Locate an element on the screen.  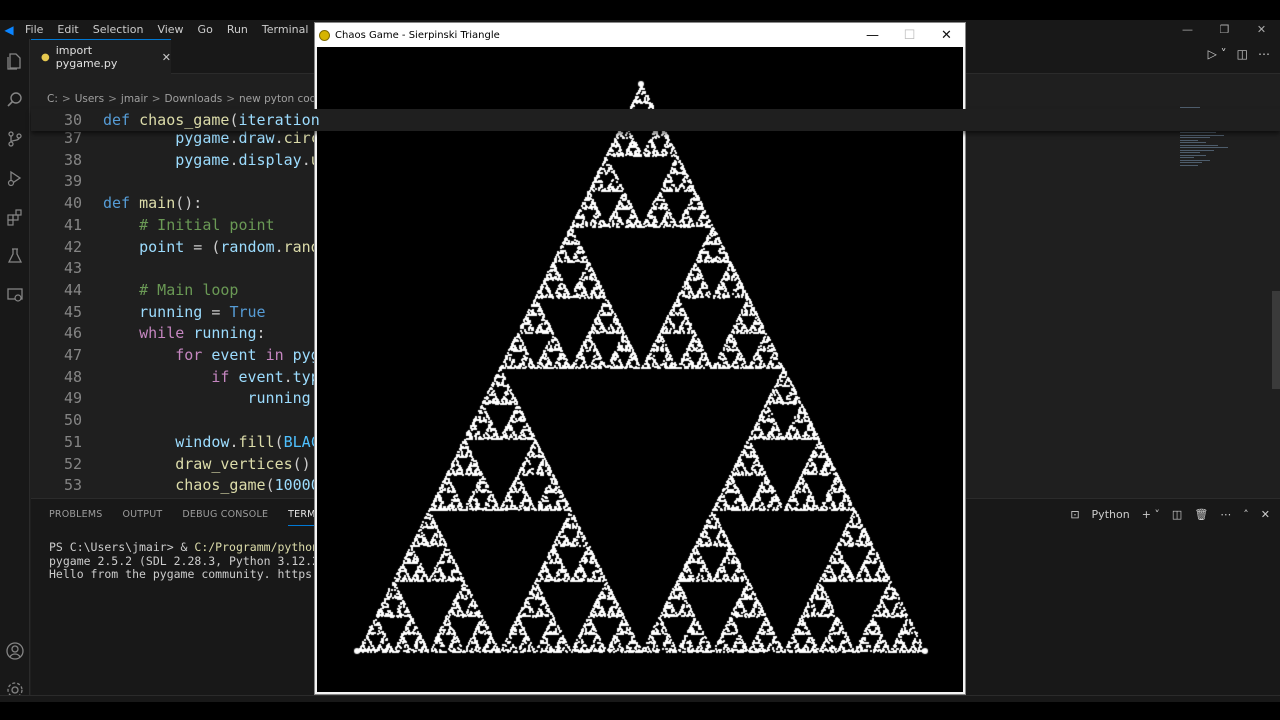
source-control-icon is located at coordinates (15, 139).